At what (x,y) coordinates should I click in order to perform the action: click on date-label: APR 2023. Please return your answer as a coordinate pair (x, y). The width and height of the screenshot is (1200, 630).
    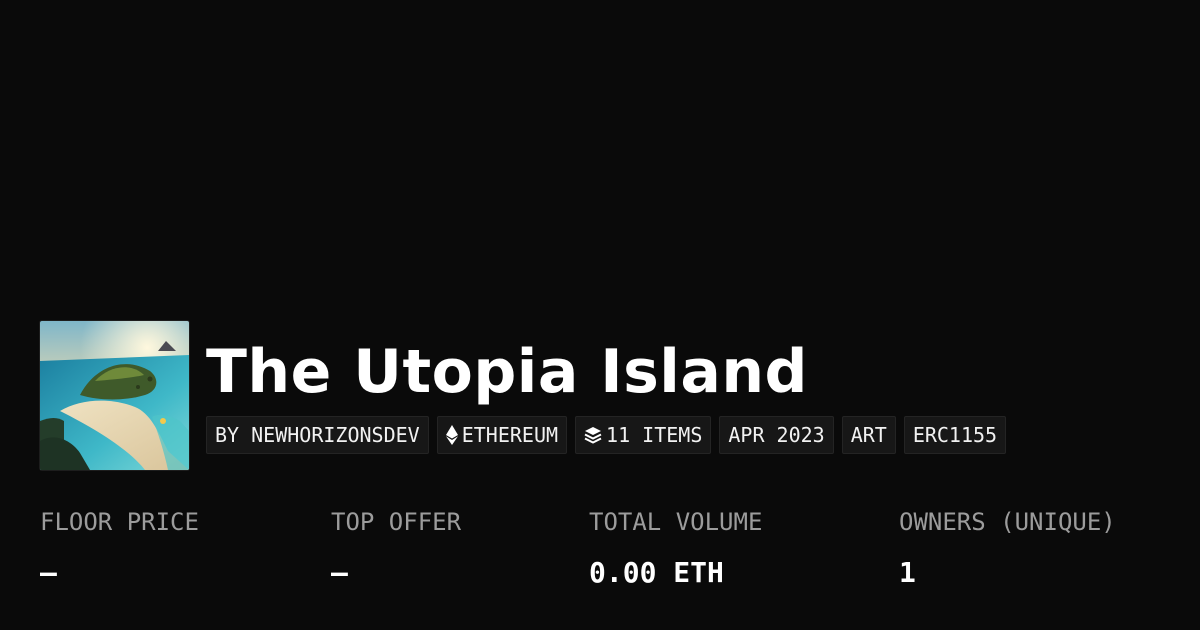
    Looking at the image, I should click on (776, 435).